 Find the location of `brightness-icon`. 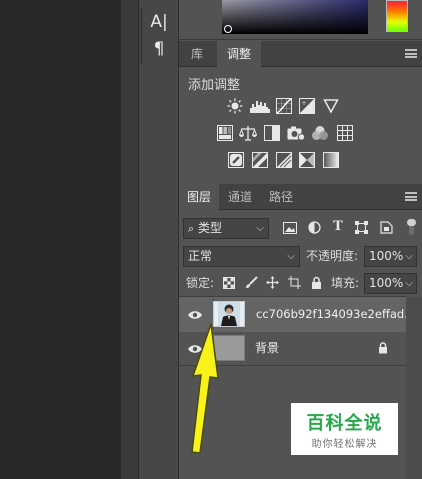

brightness-icon is located at coordinates (235, 106).